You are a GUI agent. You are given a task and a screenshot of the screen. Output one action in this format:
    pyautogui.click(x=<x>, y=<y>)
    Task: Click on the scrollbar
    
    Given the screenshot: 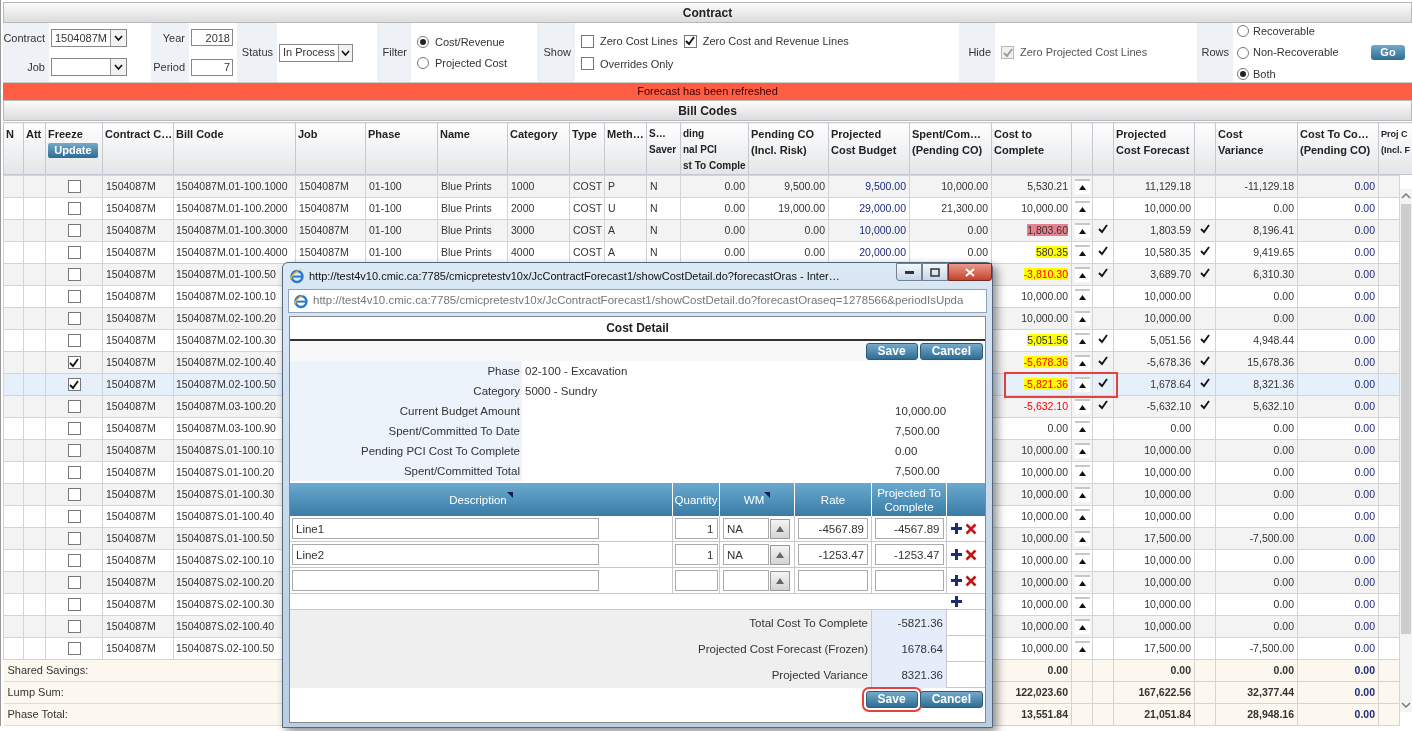 What is the action you would take?
    pyautogui.click(x=1406, y=450)
    